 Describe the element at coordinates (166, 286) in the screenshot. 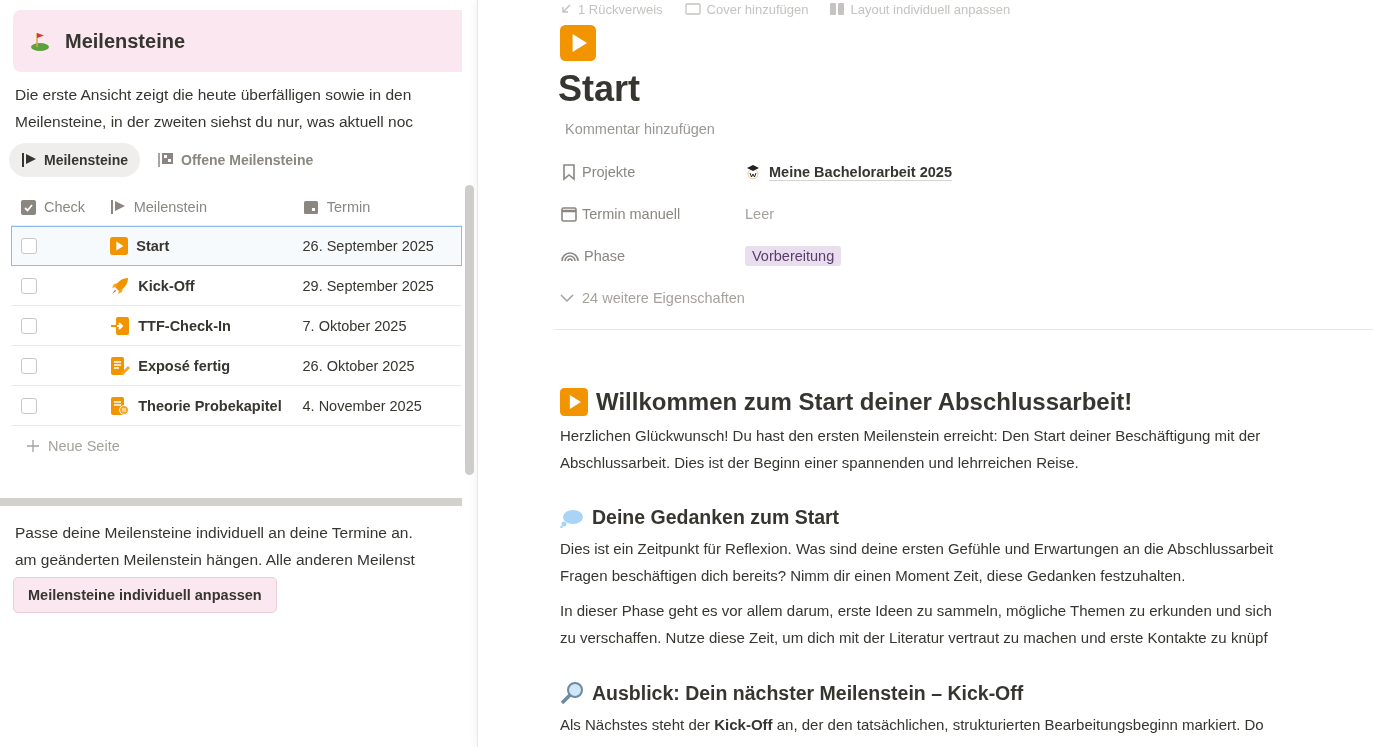

I see `milestone-name: Kick-Off` at that location.